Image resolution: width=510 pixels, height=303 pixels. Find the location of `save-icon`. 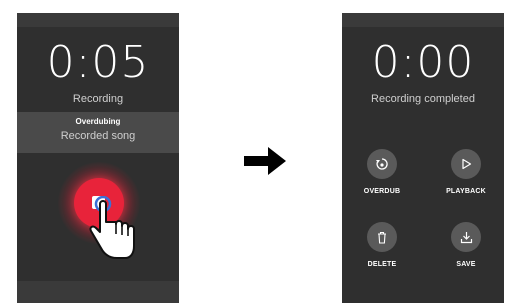

save-icon is located at coordinates (466, 237).